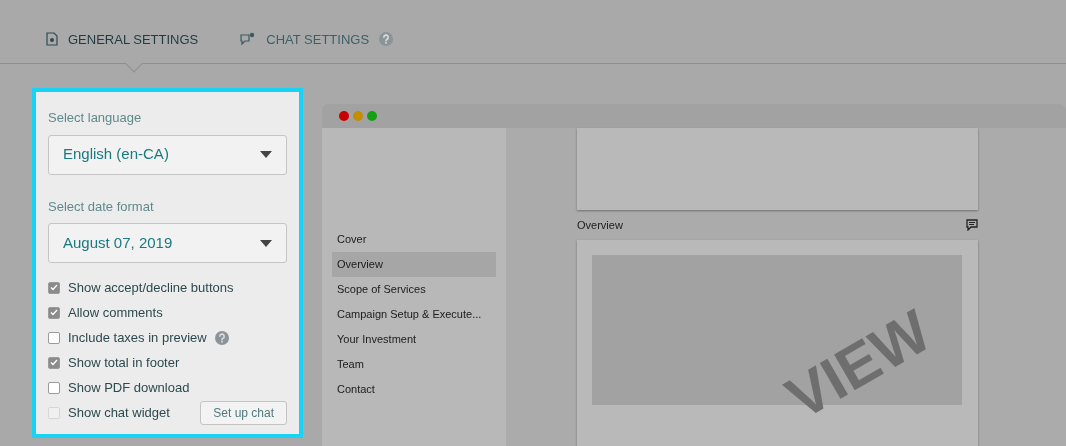  I want to click on language-dropdown: English (en-CA), so click(167, 154).